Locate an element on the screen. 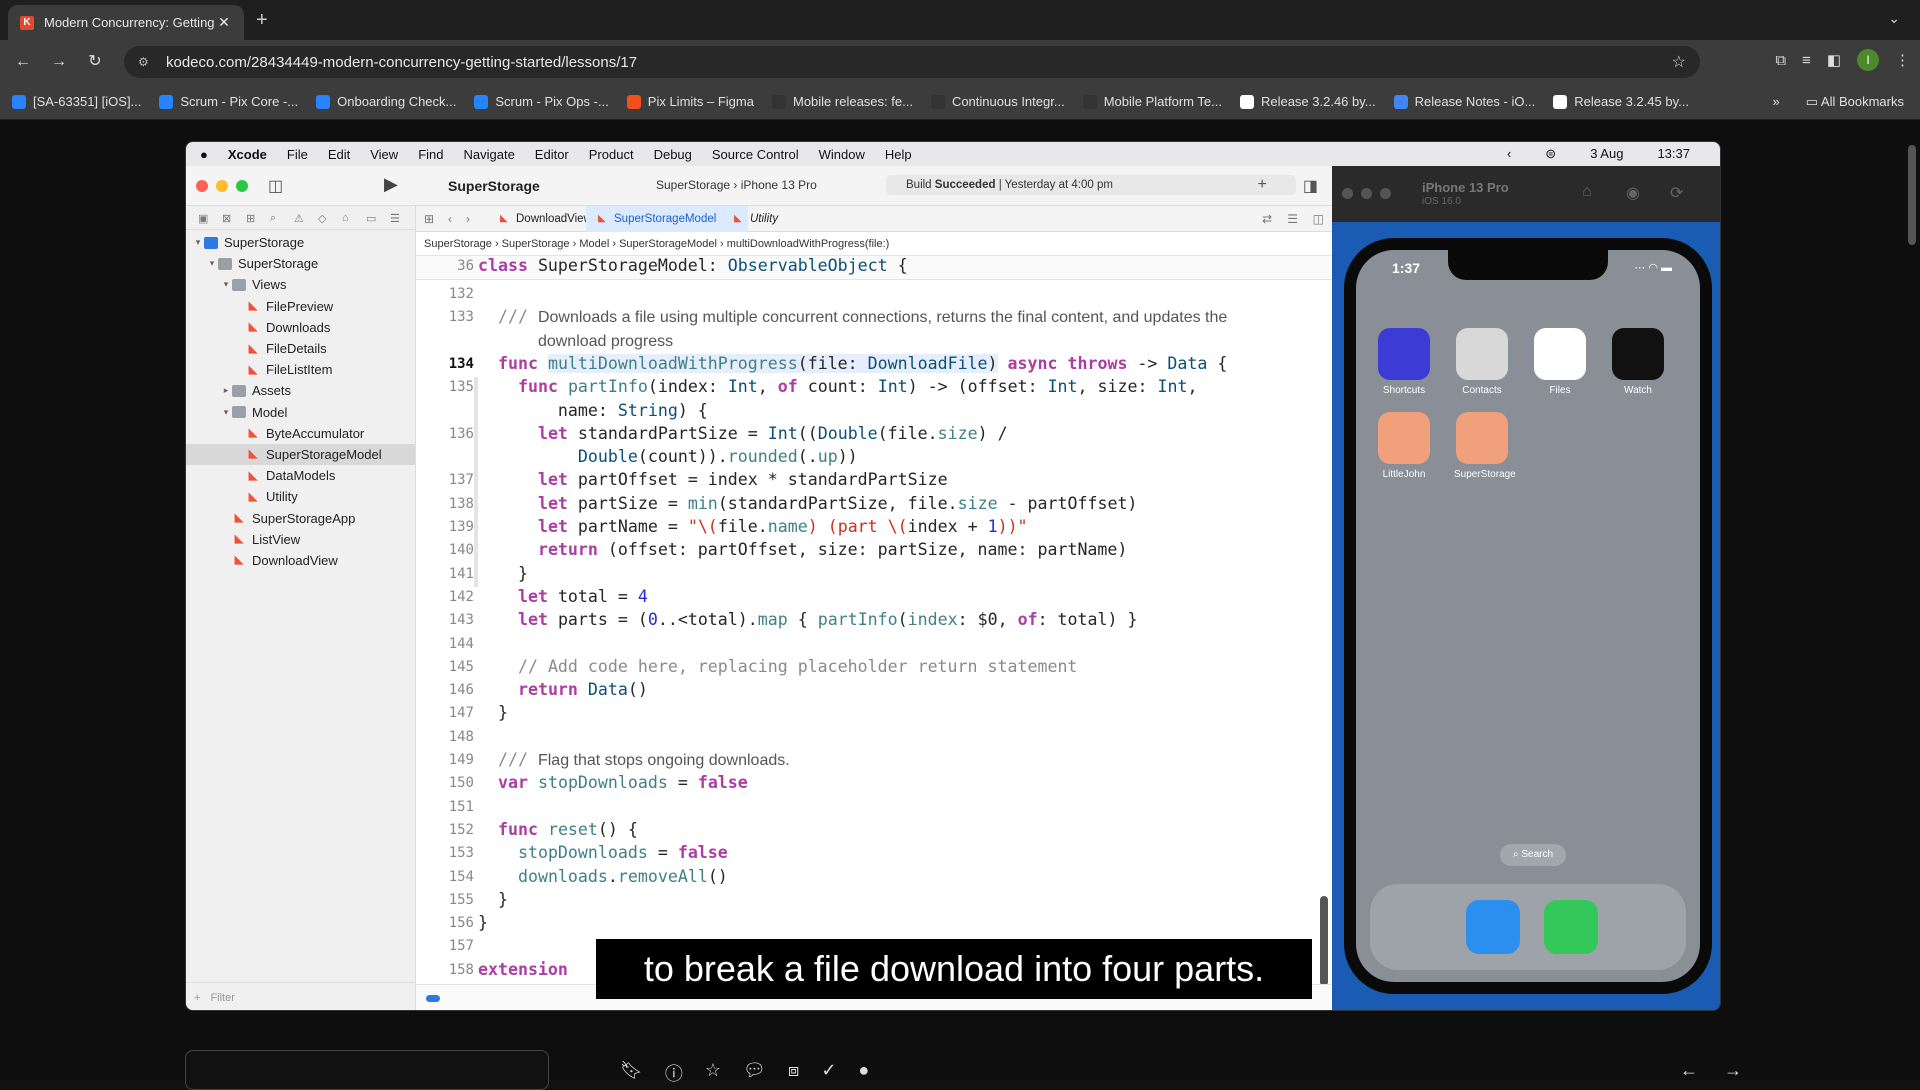  navigator-item: ◣ SuperStorageApp is located at coordinates (300, 517).